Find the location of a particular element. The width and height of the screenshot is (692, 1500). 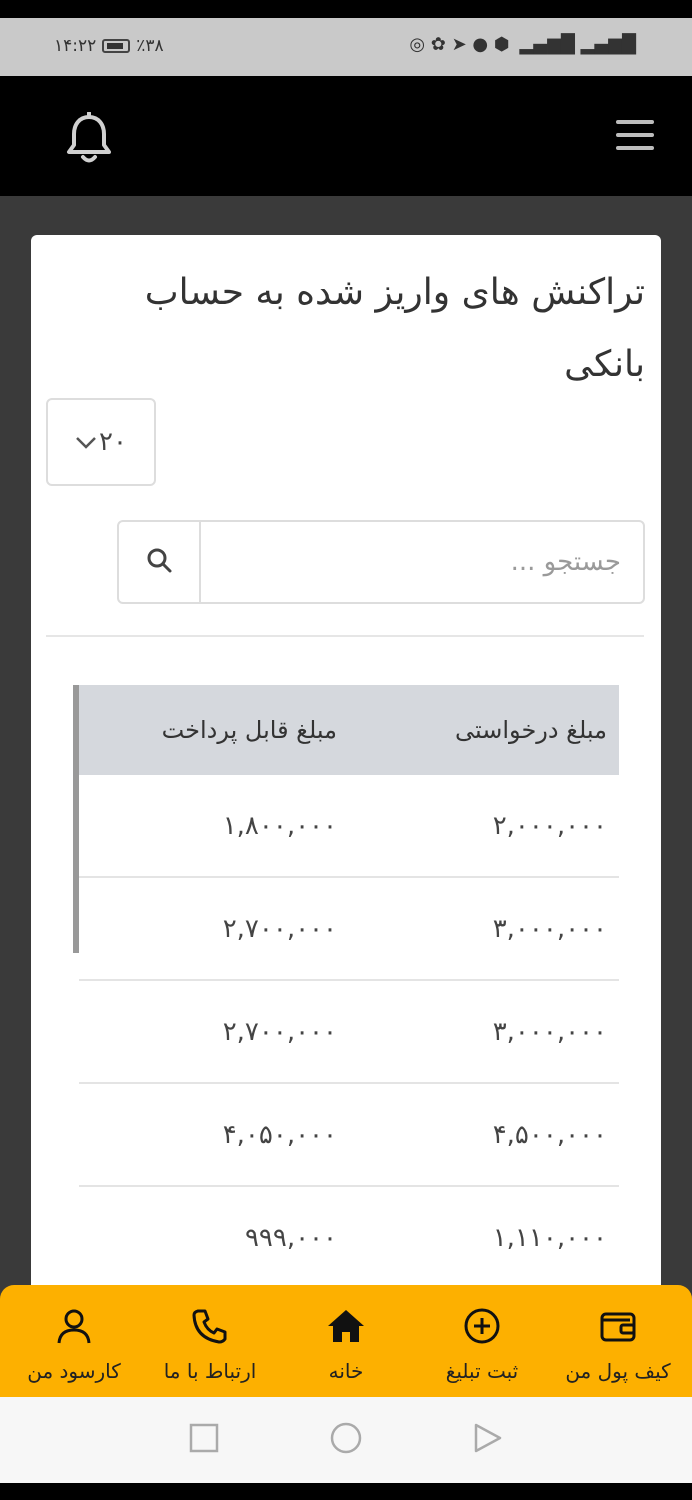

battery-level: ٪۳۸ is located at coordinates (150, 46).